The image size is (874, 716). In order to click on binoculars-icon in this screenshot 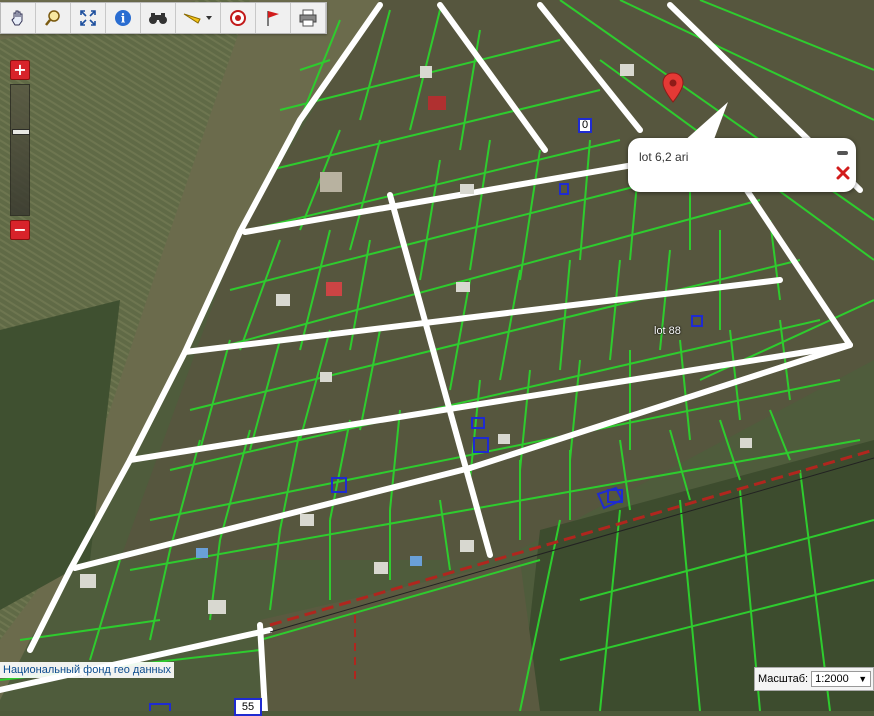, I will do `click(158, 18)`.